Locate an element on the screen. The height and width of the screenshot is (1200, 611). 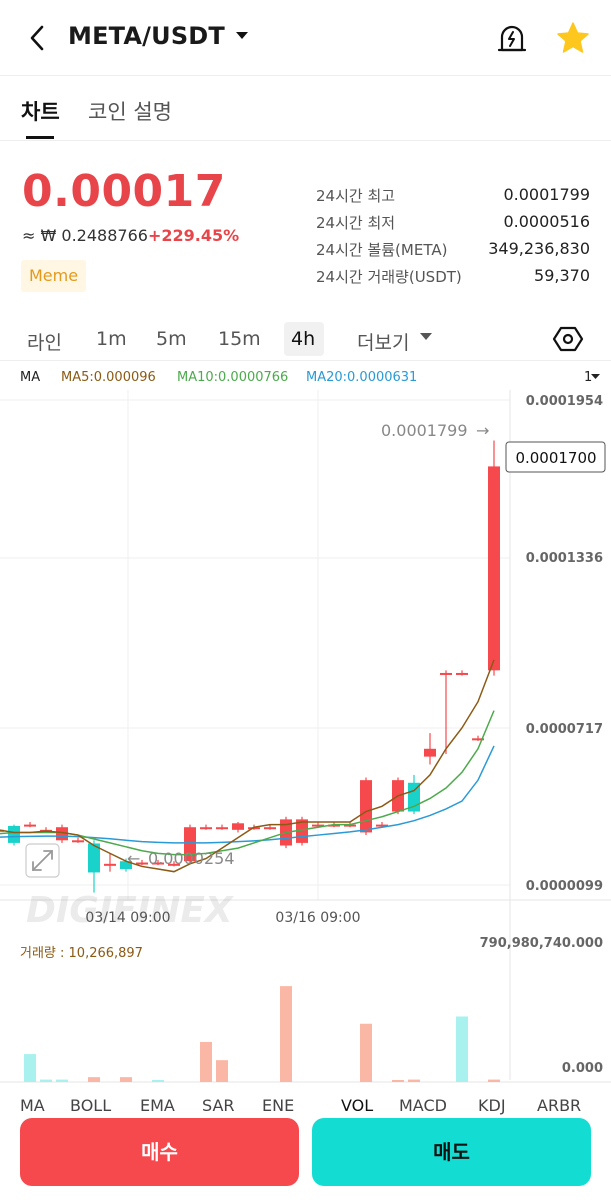
y-tick-label: 0.0001954 is located at coordinates (564, 401).